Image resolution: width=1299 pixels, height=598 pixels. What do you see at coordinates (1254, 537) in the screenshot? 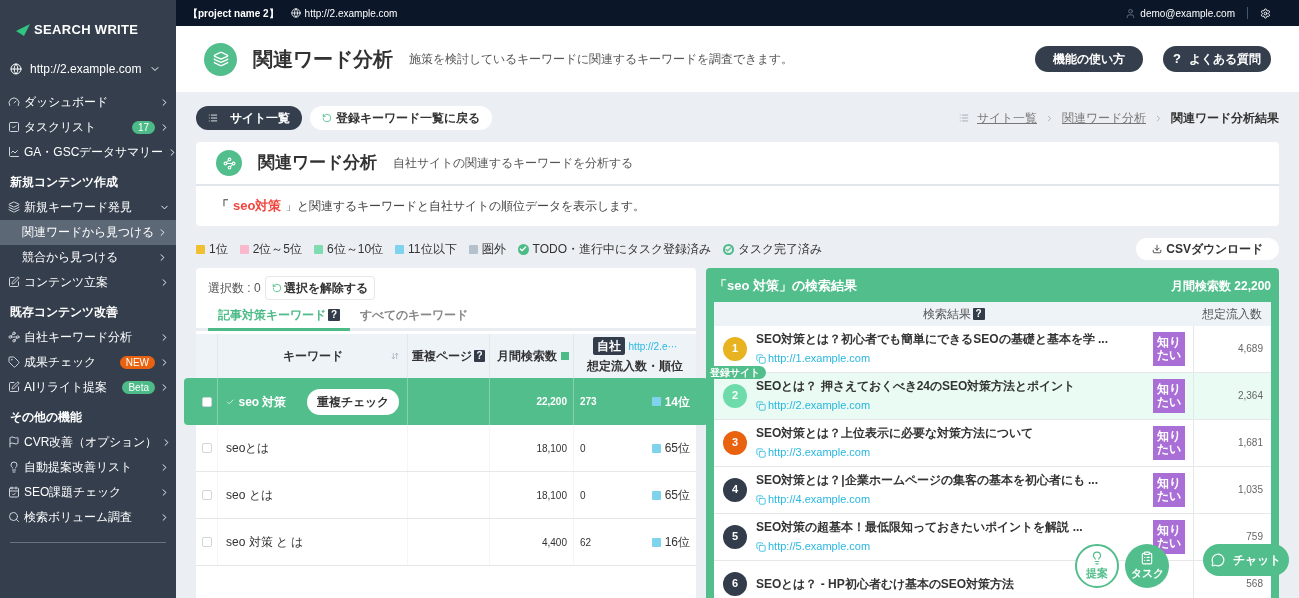
I see `traffic-cell-text: 759` at bounding box center [1254, 537].